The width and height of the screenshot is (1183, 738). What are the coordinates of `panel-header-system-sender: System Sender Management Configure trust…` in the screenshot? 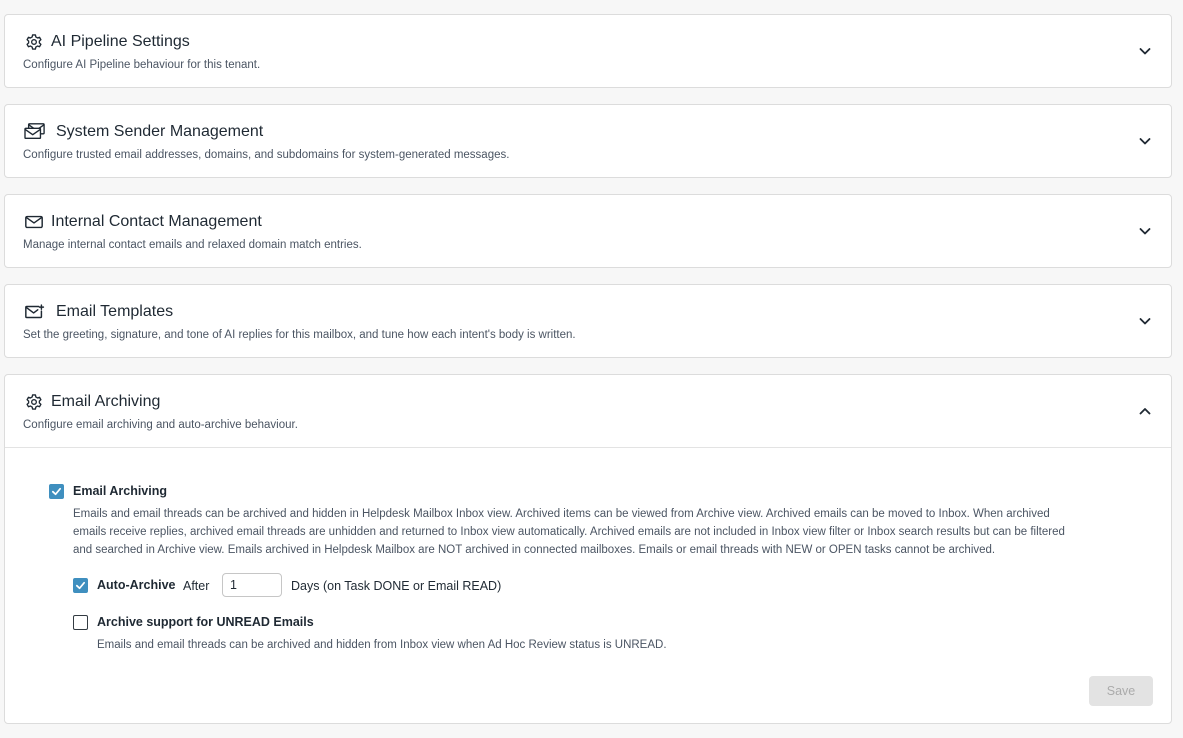 It's located at (588, 141).